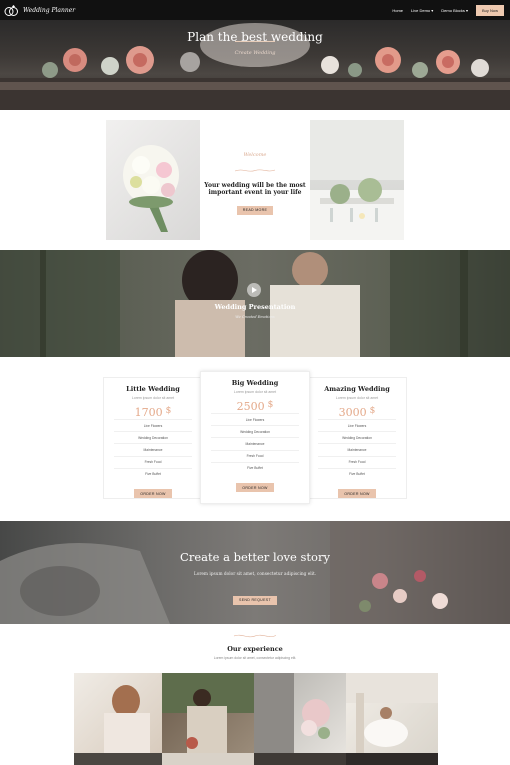  What do you see at coordinates (255, 600) in the screenshot?
I see `send-request-button: SEND REQUEST` at bounding box center [255, 600].